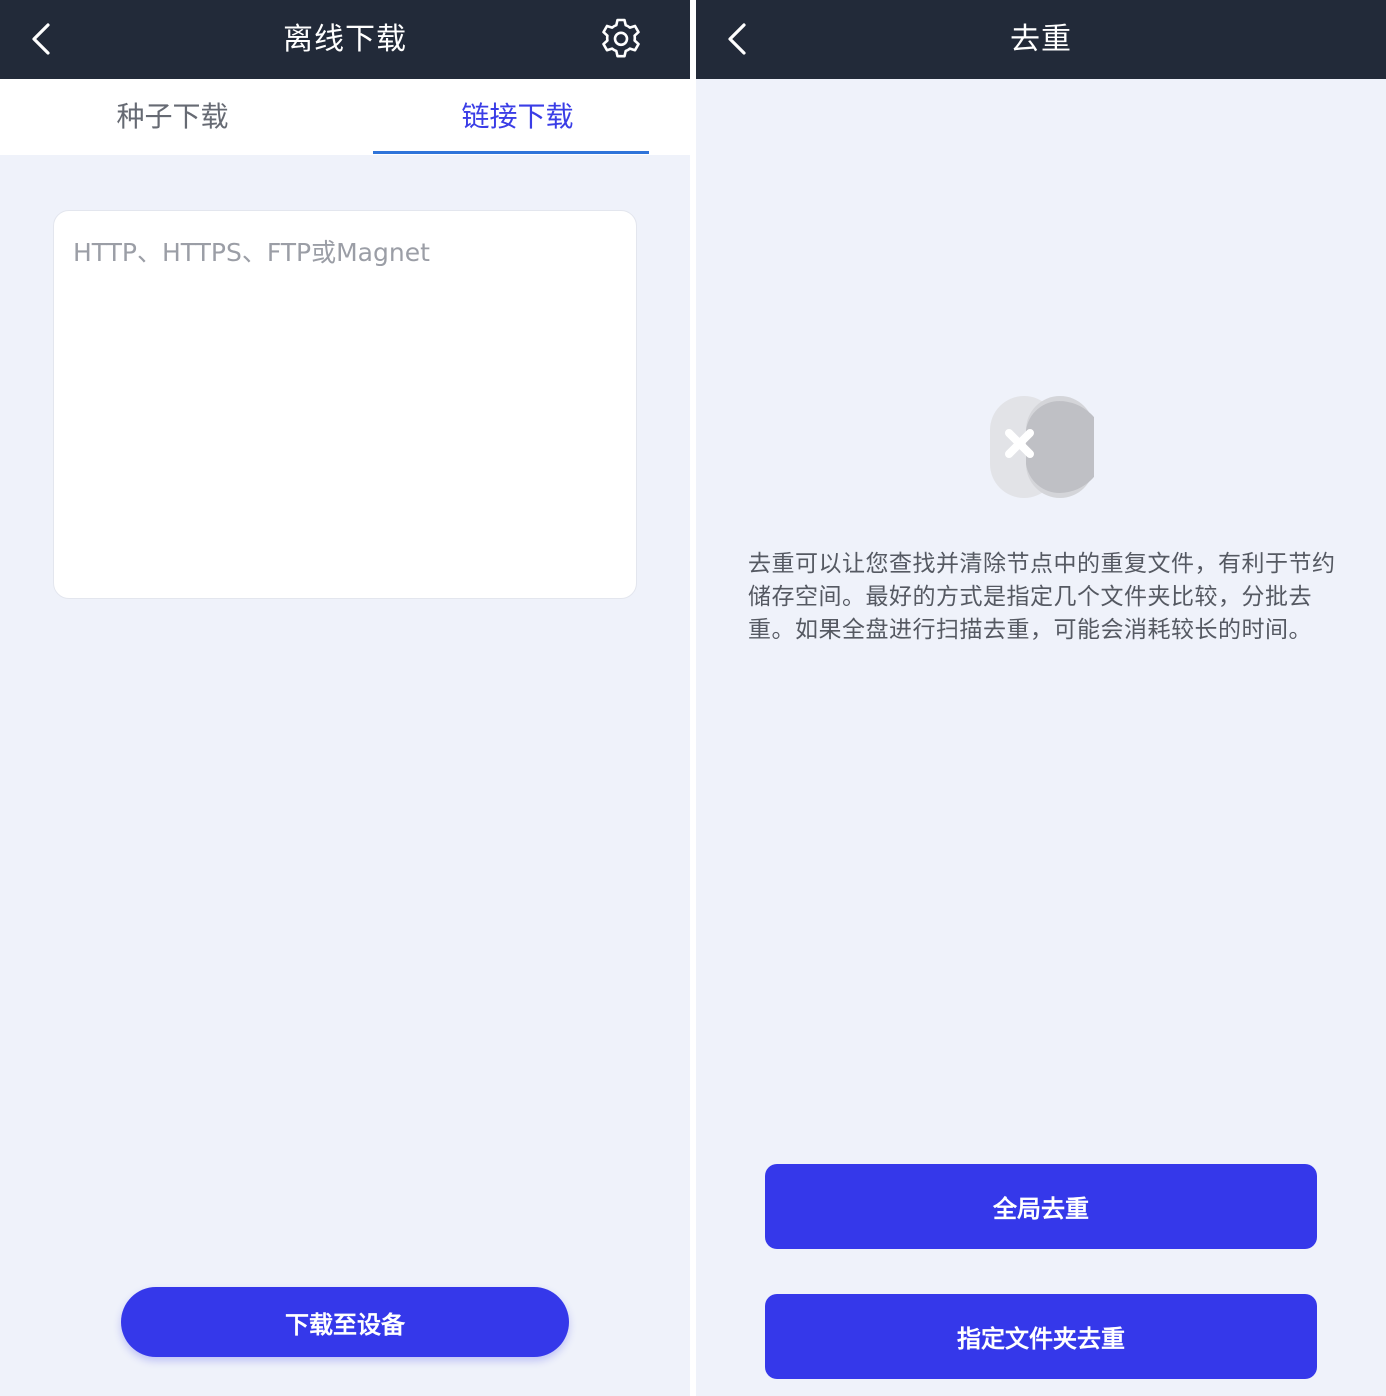 The height and width of the screenshot is (1396, 1386). Describe the element at coordinates (511, 152) in the screenshot. I see `active-tab-indicator` at that location.